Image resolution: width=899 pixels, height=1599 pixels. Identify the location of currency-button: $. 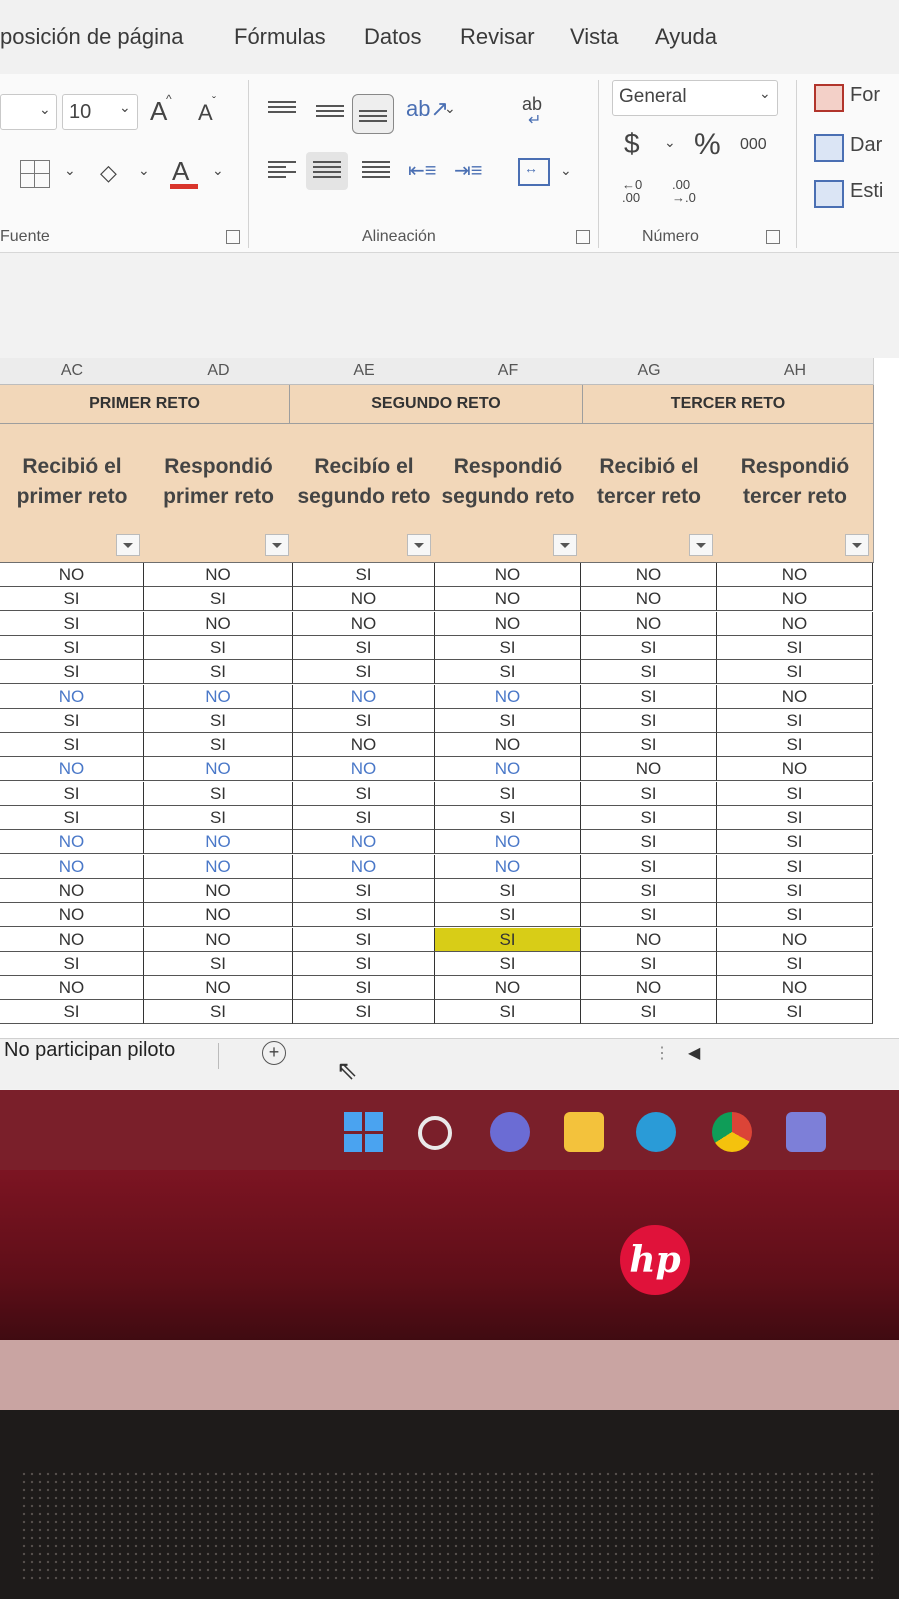
(632, 144).